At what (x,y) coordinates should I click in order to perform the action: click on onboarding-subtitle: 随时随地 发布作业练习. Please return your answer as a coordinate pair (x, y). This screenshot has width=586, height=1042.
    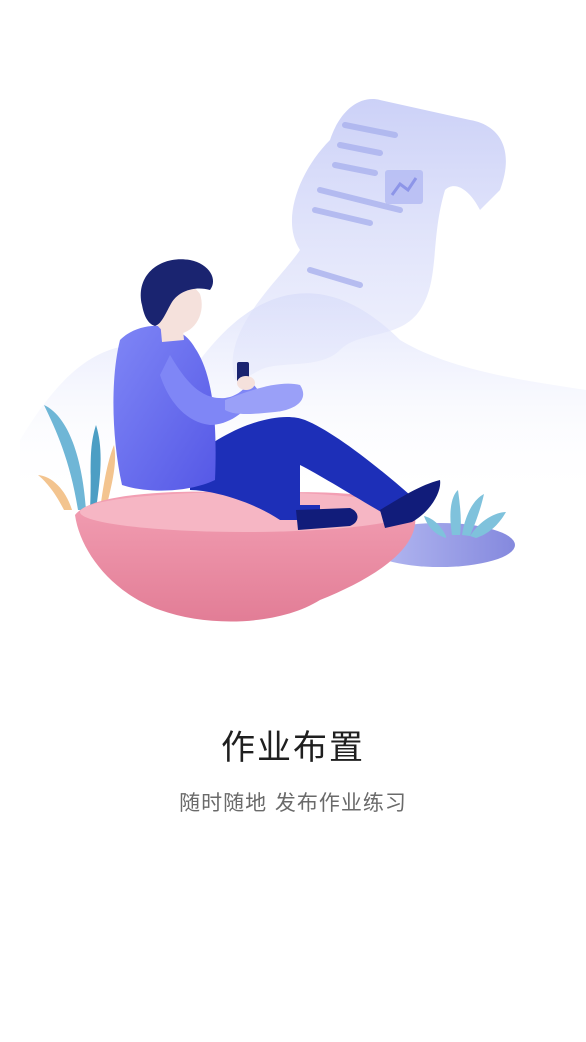
    Looking at the image, I should click on (293, 803).